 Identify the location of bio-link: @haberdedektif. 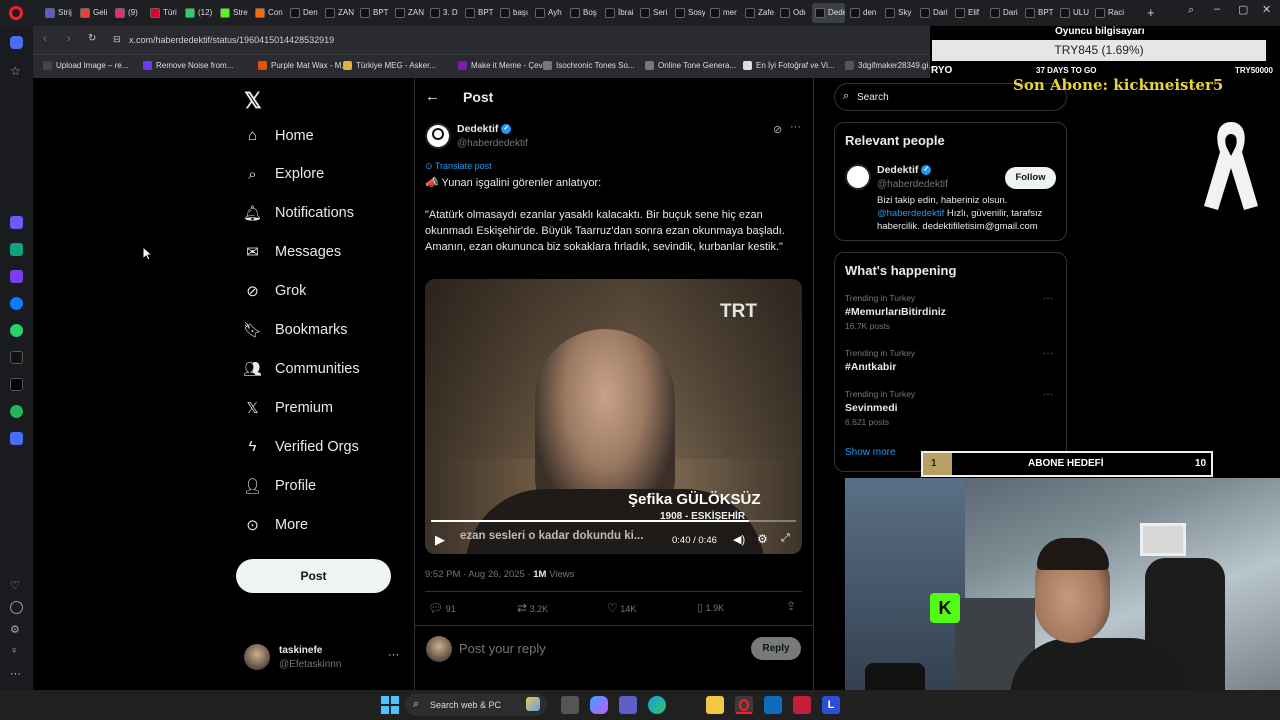
(910, 213).